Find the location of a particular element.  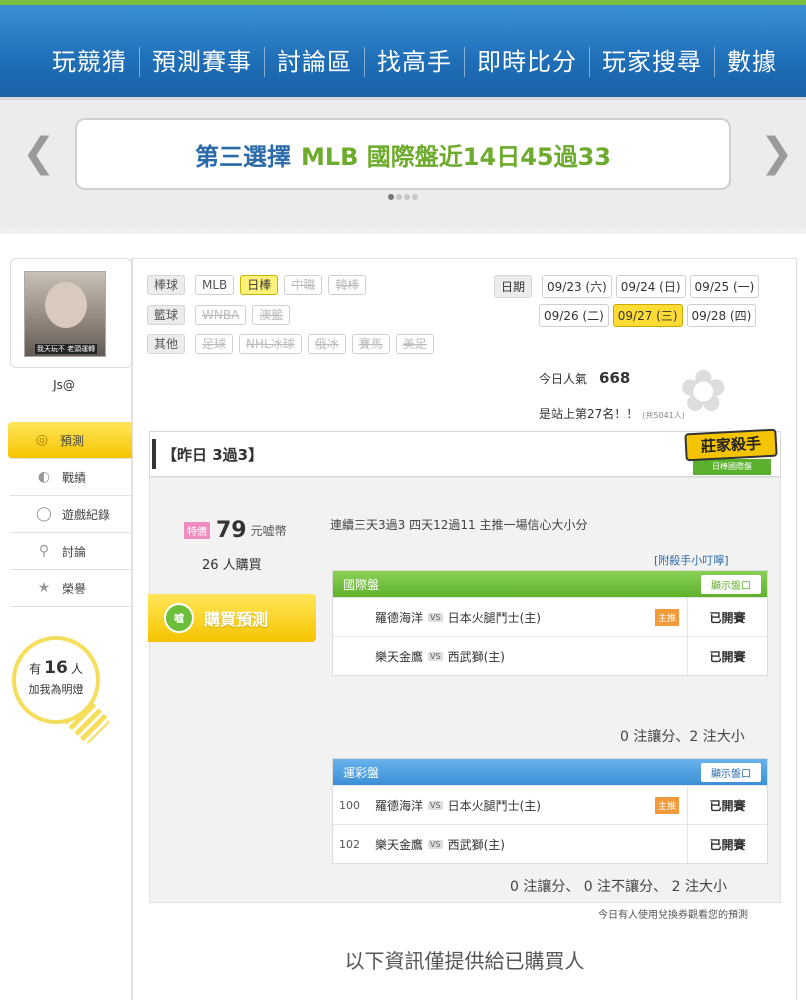

follower-bulb: 有 16 人 加我為明燈 is located at coordinates (56, 680).